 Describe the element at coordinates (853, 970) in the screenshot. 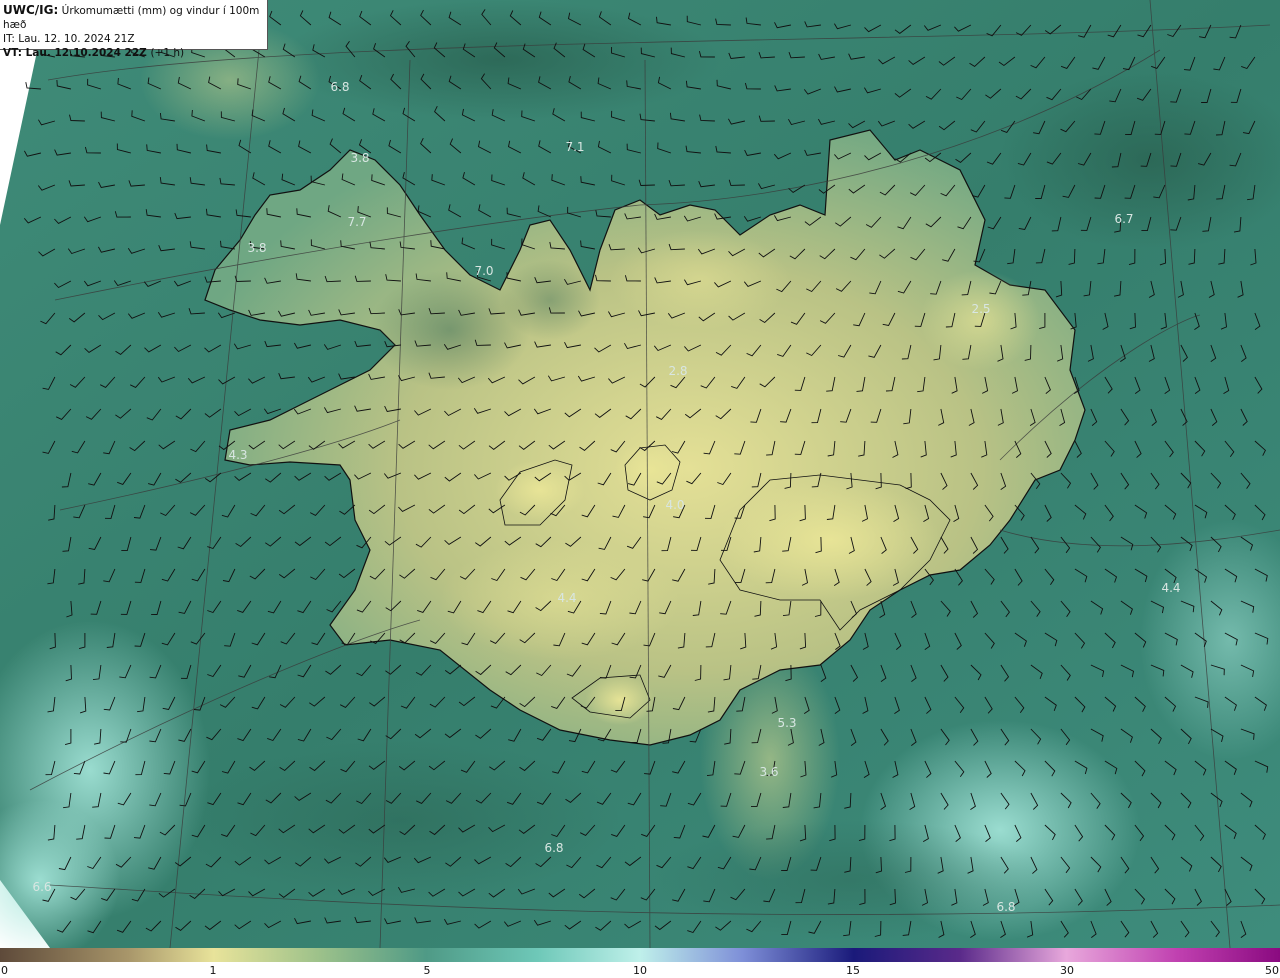

I see `colorbar-tick: 15` at that location.